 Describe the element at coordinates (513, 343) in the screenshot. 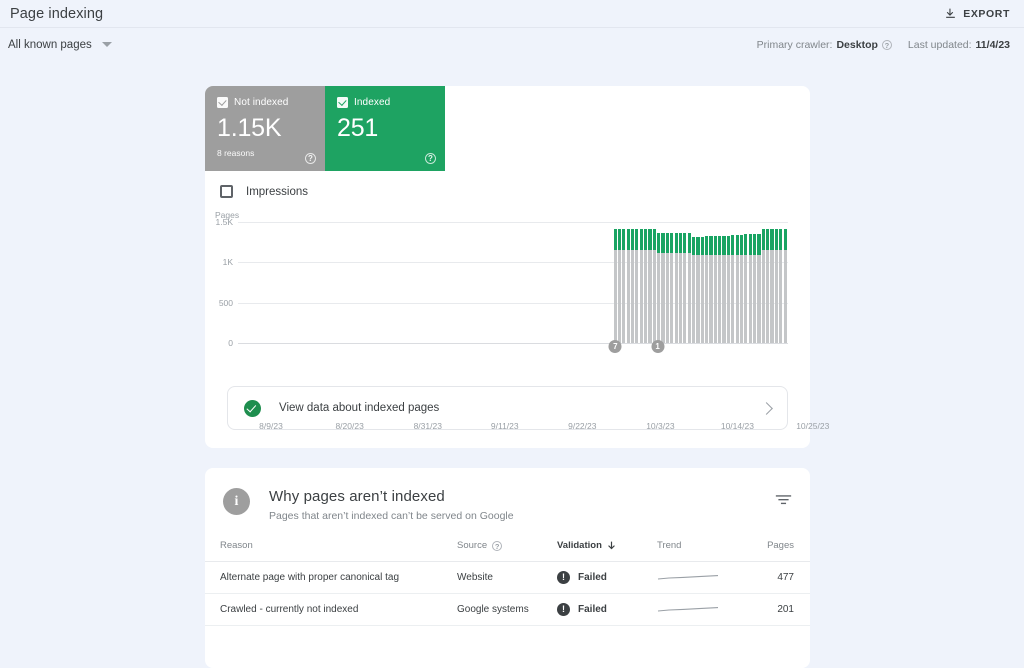

I see `gridline` at that location.